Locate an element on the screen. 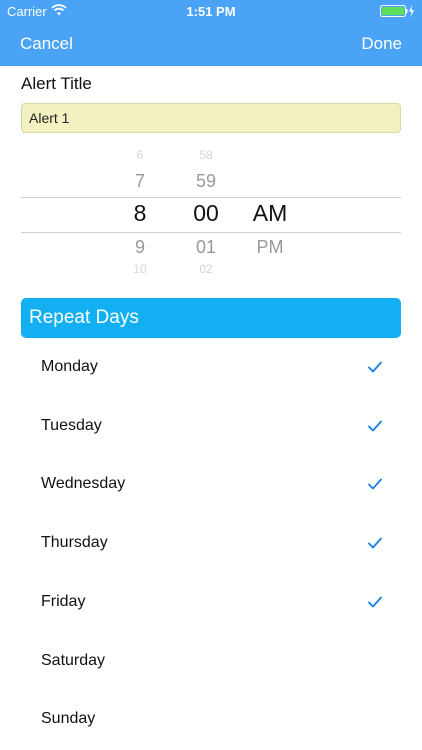 This screenshot has width=422, height=750. picker-selection-top-line is located at coordinates (211, 197).